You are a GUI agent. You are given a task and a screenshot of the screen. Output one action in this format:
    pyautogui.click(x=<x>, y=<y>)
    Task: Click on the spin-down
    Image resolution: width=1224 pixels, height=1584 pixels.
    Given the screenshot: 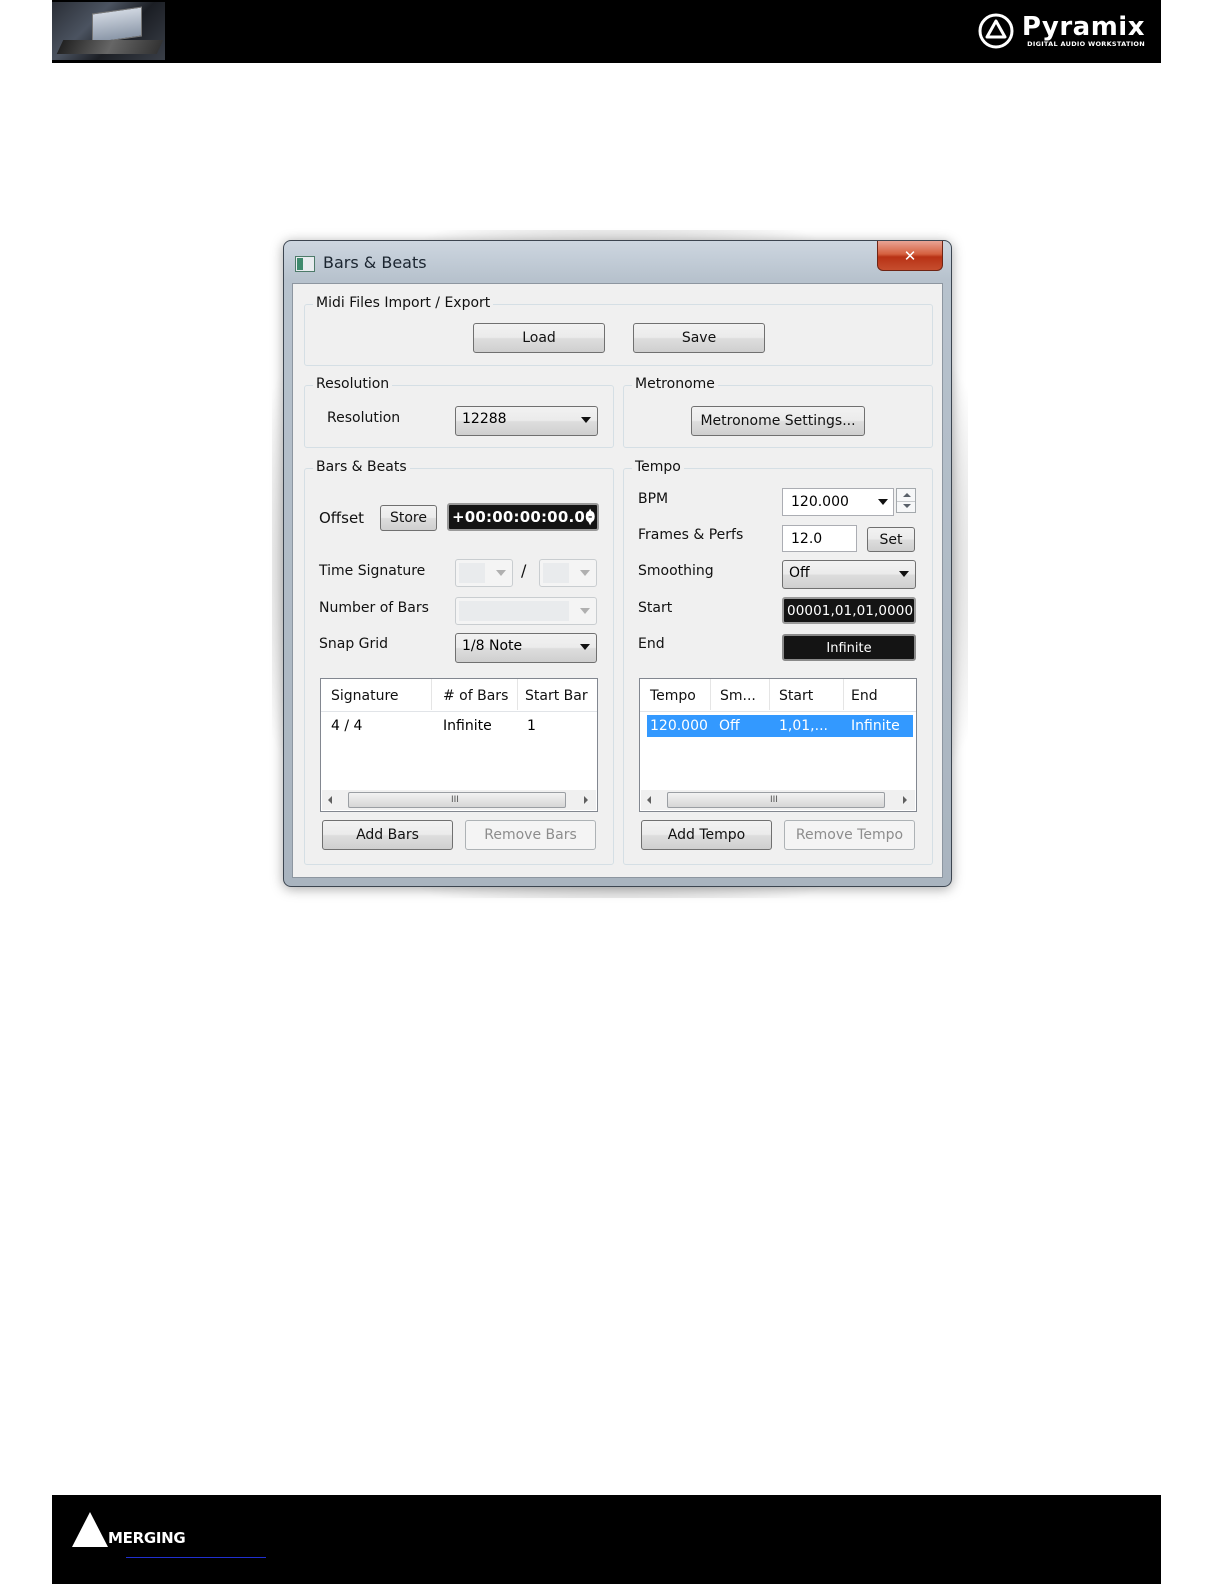 What is the action you would take?
    pyautogui.click(x=906, y=507)
    